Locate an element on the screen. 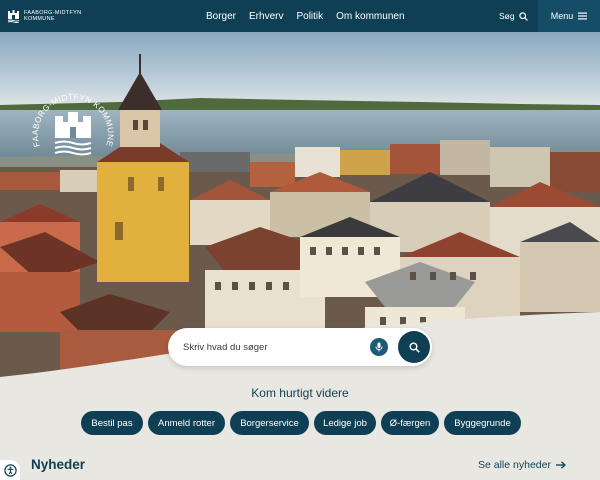 This screenshot has height=480, width=600. brand-logo-link: FAABORG-MIDTFYN KOMMUNE is located at coordinates (60, 16).